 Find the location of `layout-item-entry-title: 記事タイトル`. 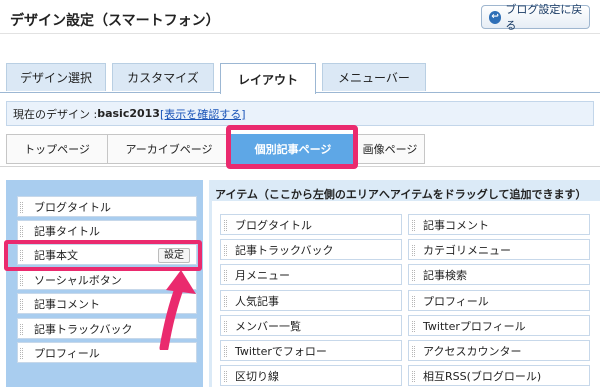

layout-item-entry-title: 記事タイトル is located at coordinates (107, 230).